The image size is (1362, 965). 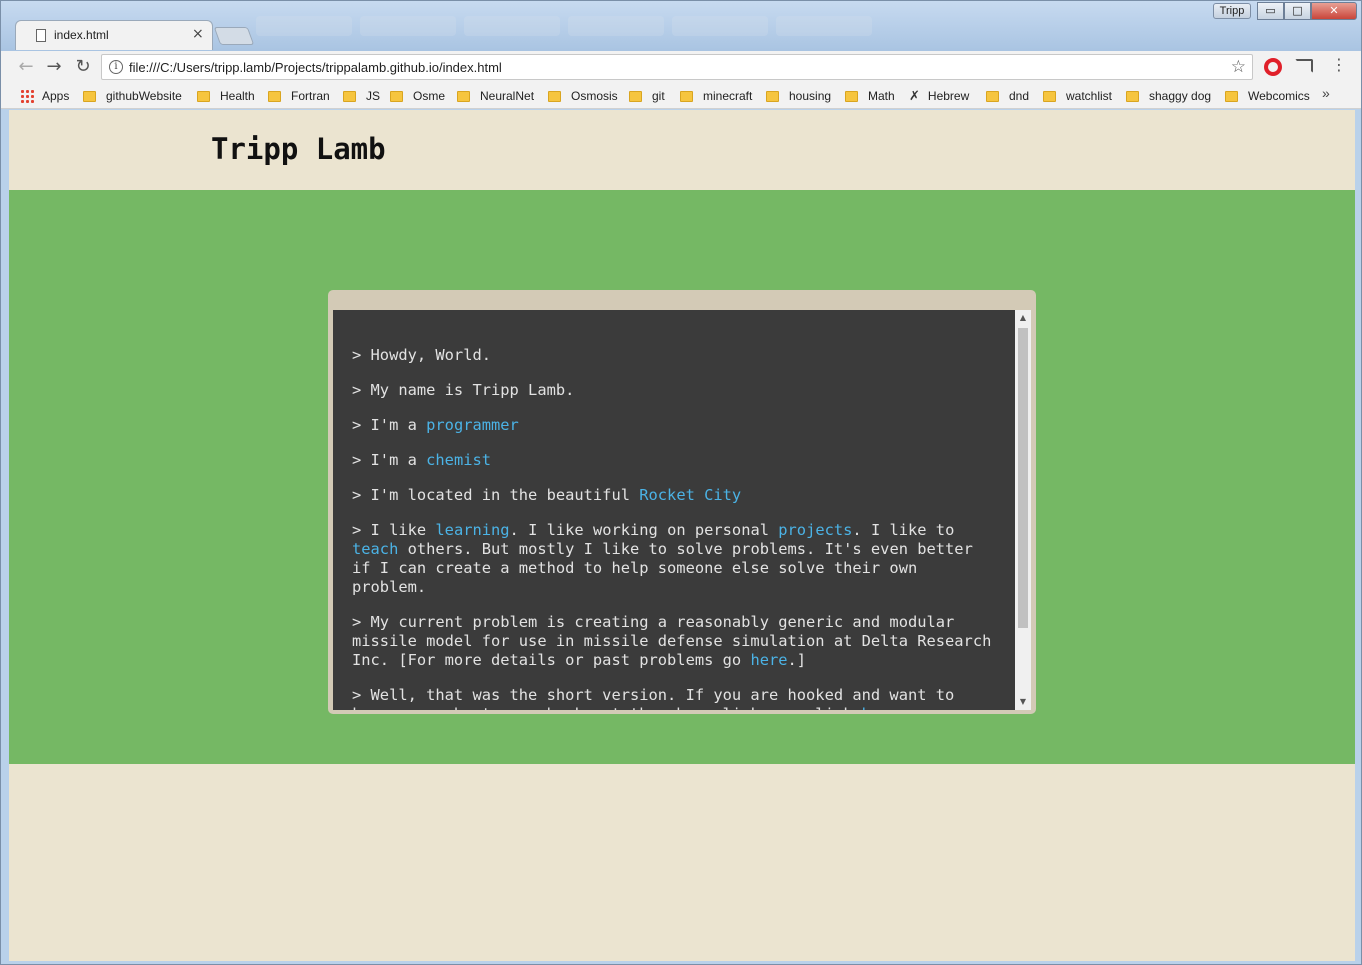 I want to click on problems-here-link: here, so click(x=768, y=660).